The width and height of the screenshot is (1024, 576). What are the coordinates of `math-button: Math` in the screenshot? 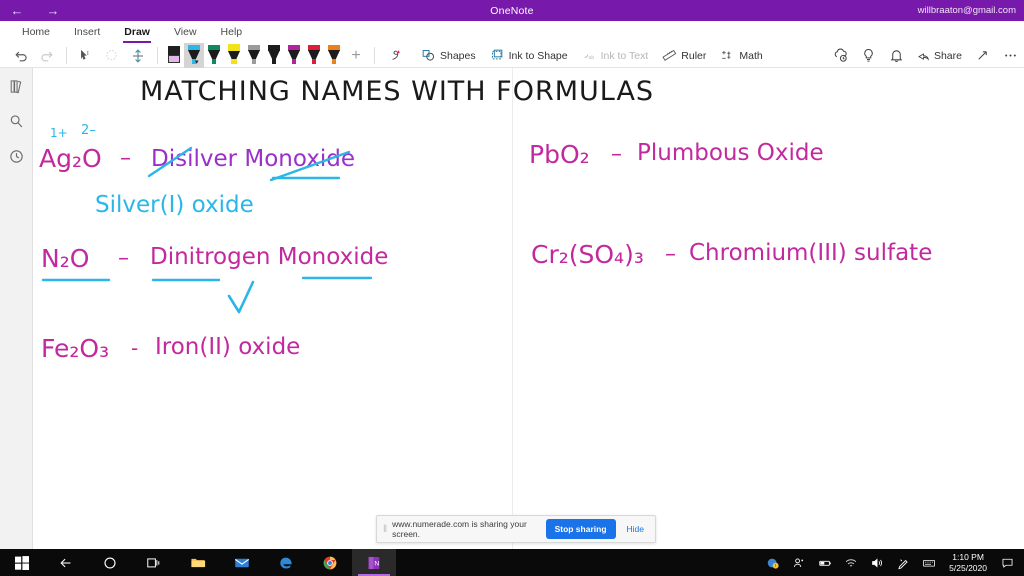 It's located at (741, 56).